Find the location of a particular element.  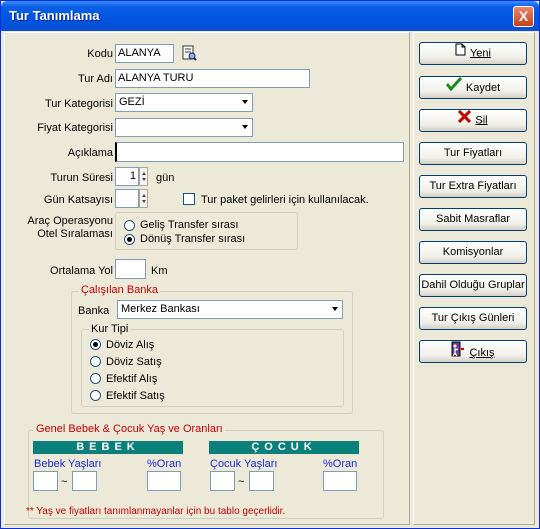

exit-door-icon is located at coordinates (458, 353).